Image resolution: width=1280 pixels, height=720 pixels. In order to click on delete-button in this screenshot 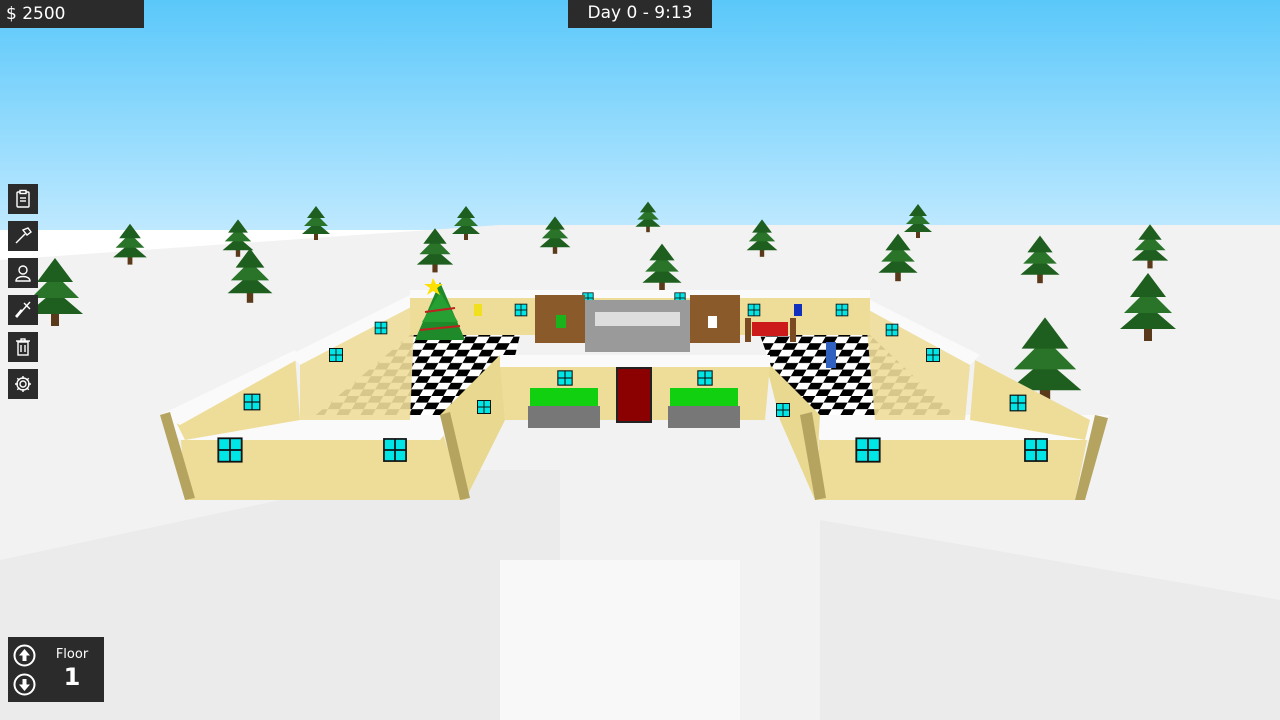, I will do `click(23, 347)`.